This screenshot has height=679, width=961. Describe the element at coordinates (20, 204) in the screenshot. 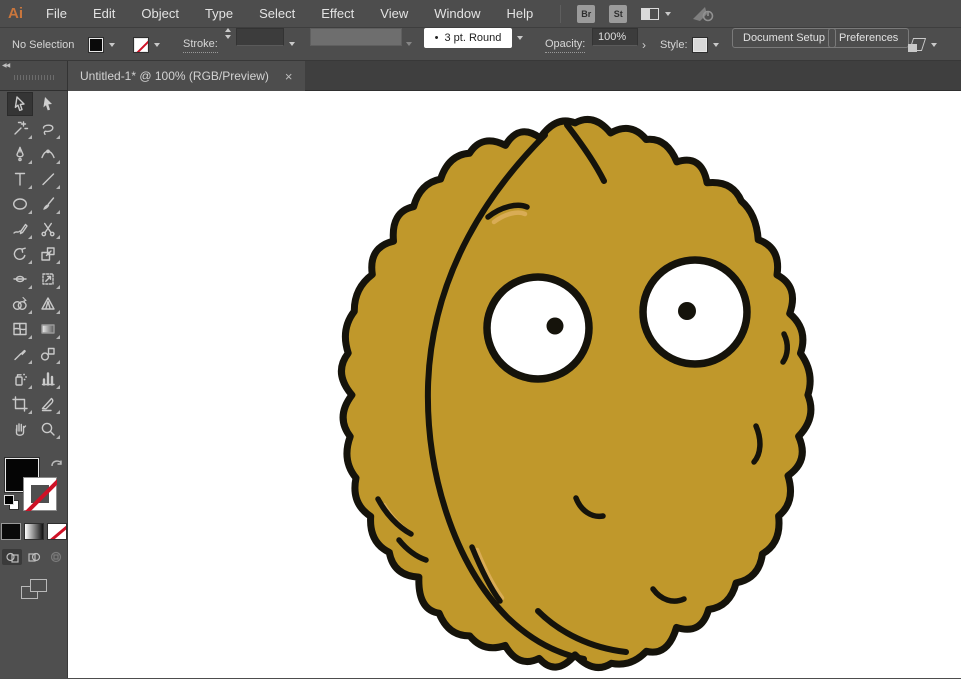

I see `ellipse-tool` at that location.